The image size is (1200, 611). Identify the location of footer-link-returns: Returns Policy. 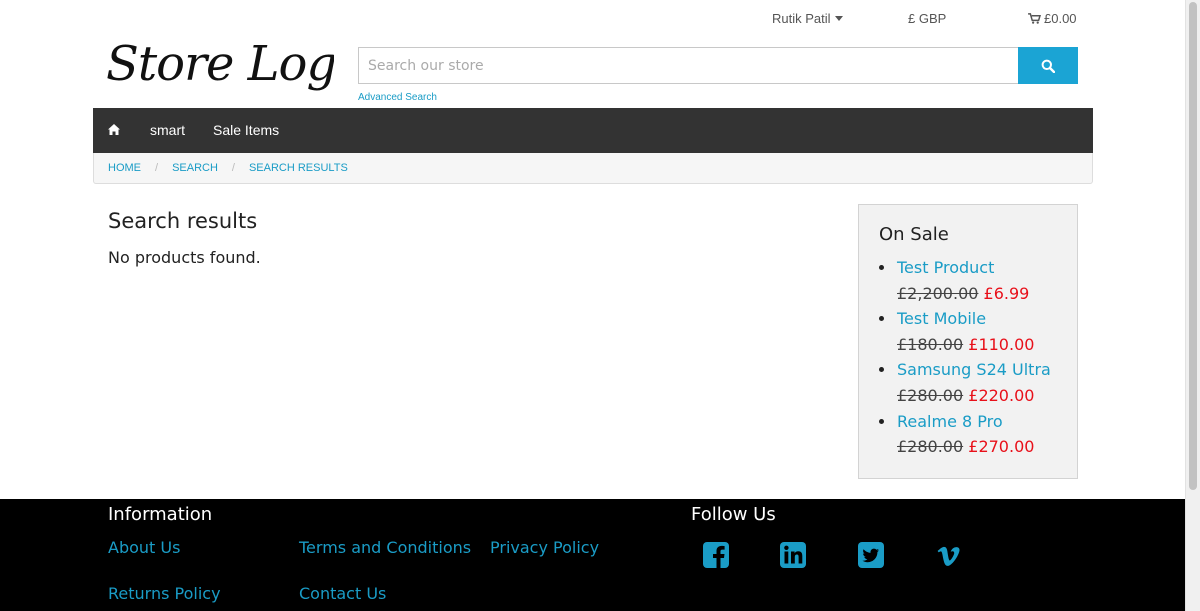
(164, 593).